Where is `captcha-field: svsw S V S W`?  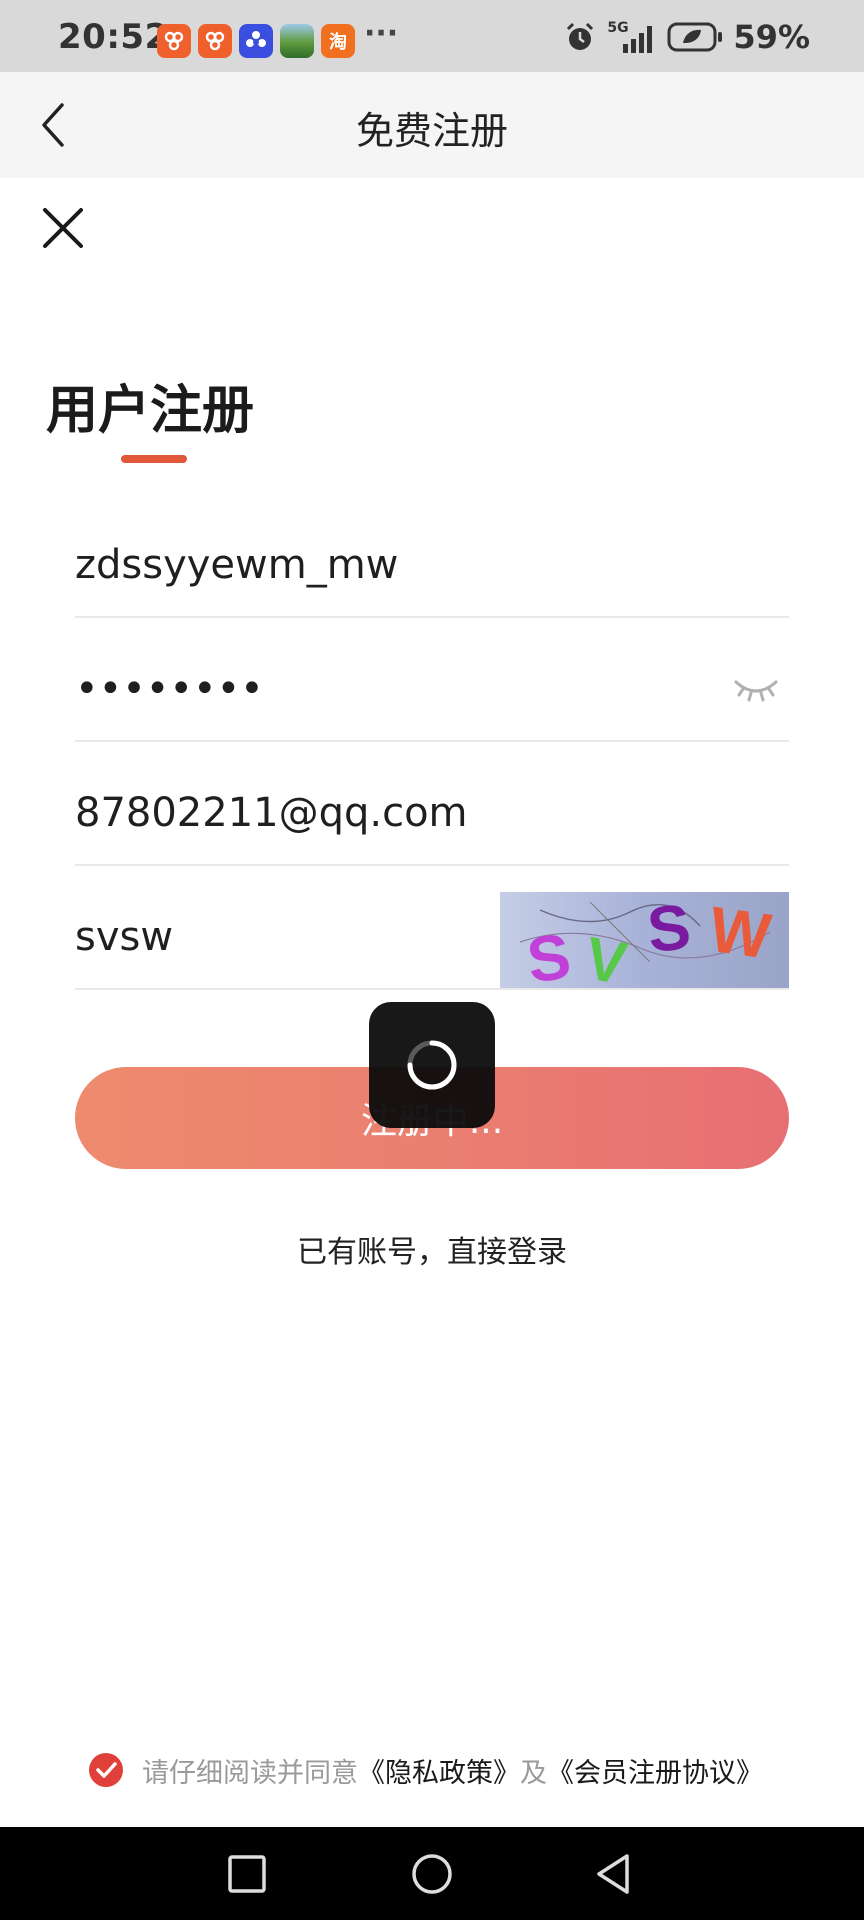
captcha-field: svsw S V S W is located at coordinates (432, 928).